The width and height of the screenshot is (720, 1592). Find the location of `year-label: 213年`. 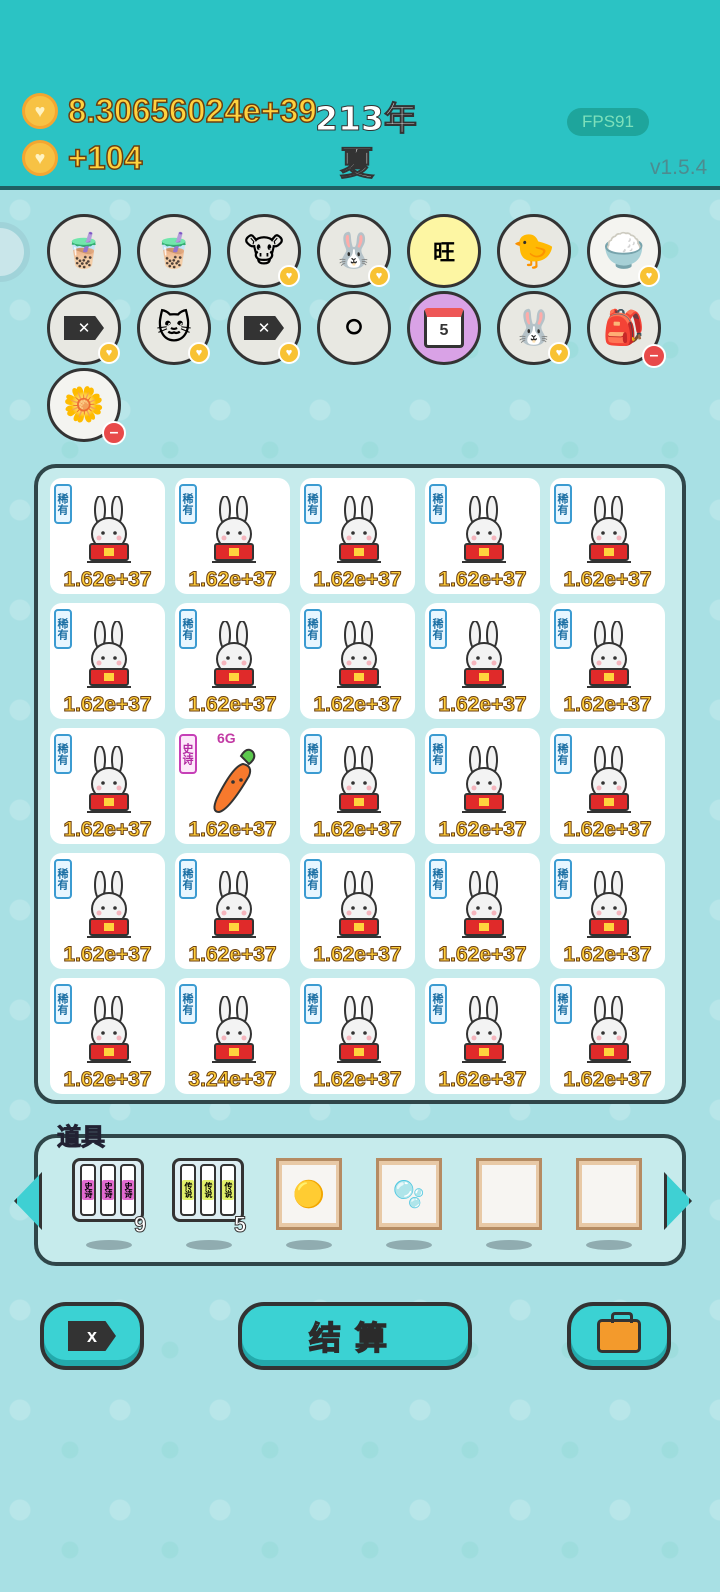

year-label: 213年 is located at coordinates (366, 119).